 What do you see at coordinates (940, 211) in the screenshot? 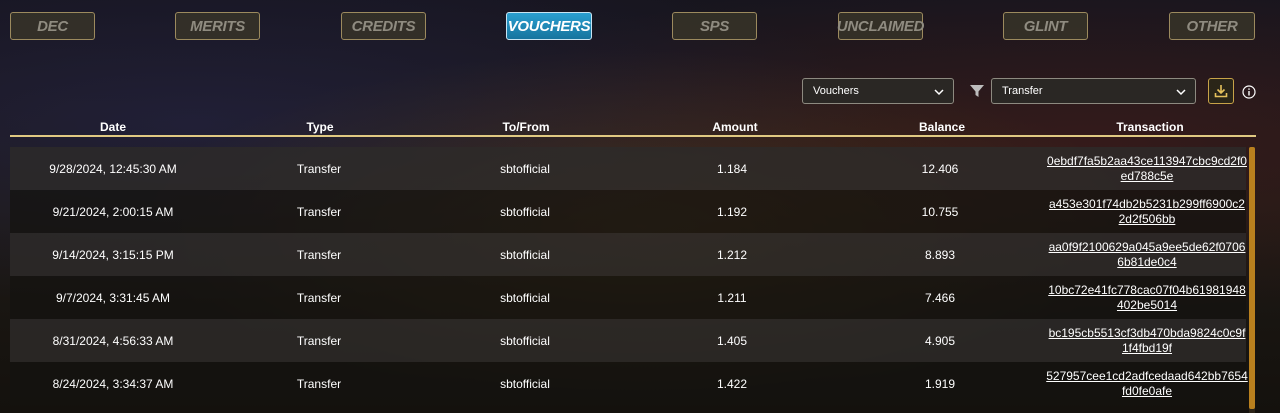
I see `cell-balance: 10.755` at bounding box center [940, 211].